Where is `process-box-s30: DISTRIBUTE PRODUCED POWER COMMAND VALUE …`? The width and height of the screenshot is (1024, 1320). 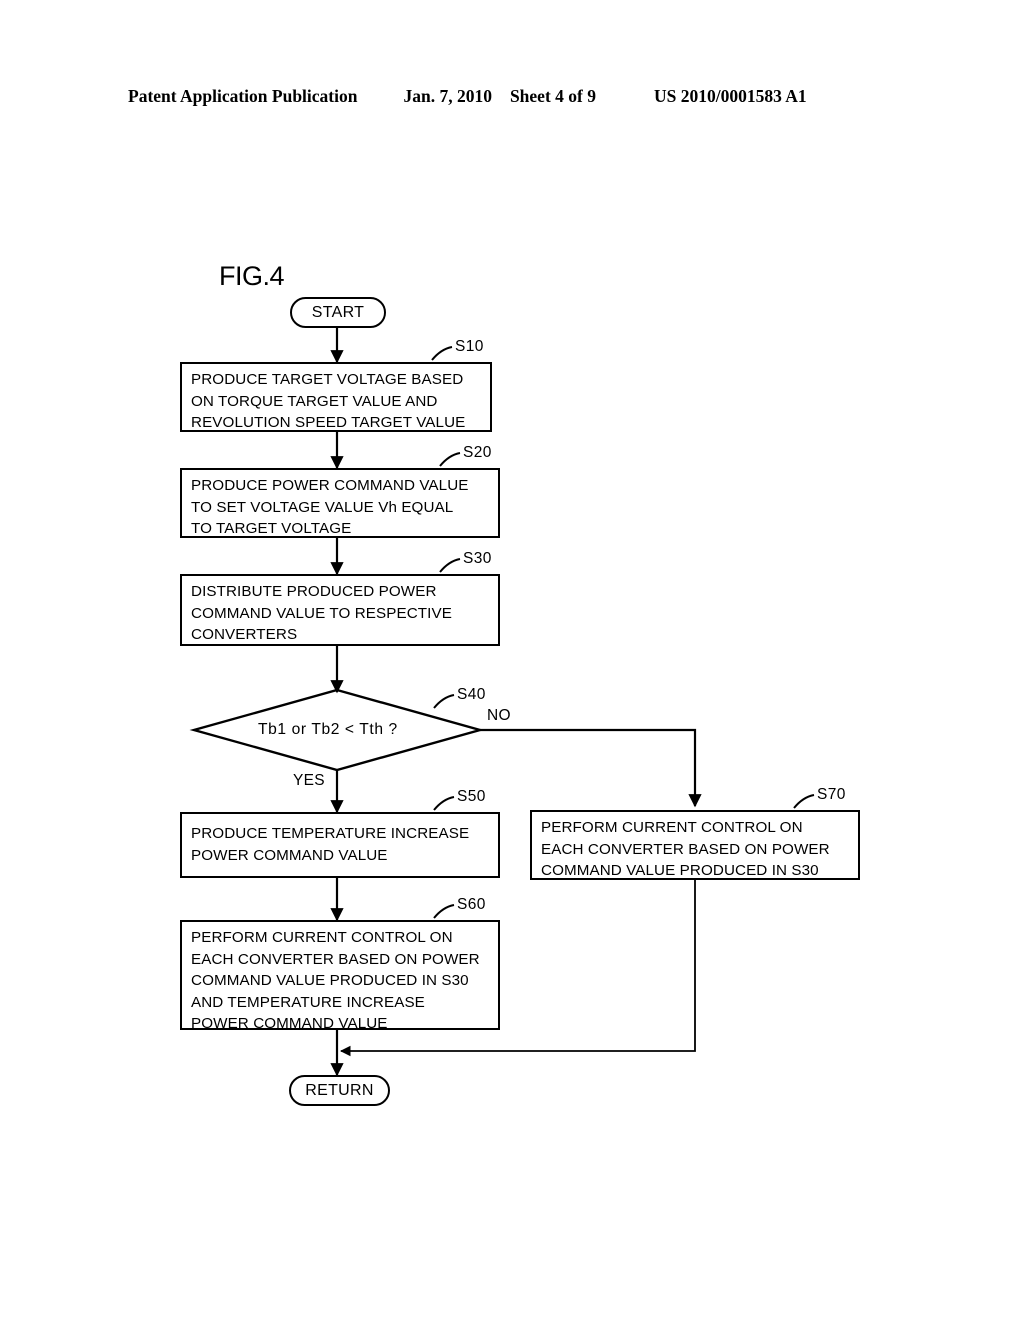 process-box-s30: DISTRIBUTE PRODUCED POWER COMMAND VALUE … is located at coordinates (340, 610).